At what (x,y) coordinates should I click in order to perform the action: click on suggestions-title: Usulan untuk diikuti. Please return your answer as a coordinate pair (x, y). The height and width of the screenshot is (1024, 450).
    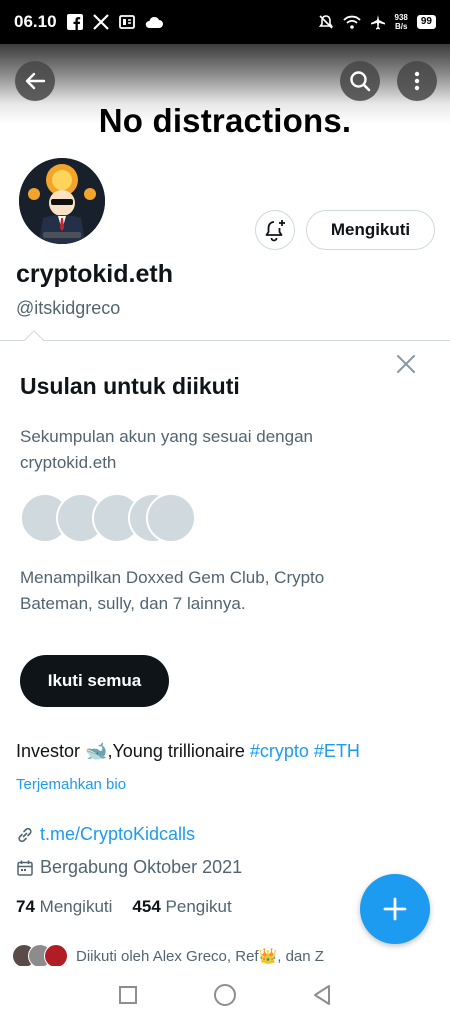
    Looking at the image, I should click on (130, 386).